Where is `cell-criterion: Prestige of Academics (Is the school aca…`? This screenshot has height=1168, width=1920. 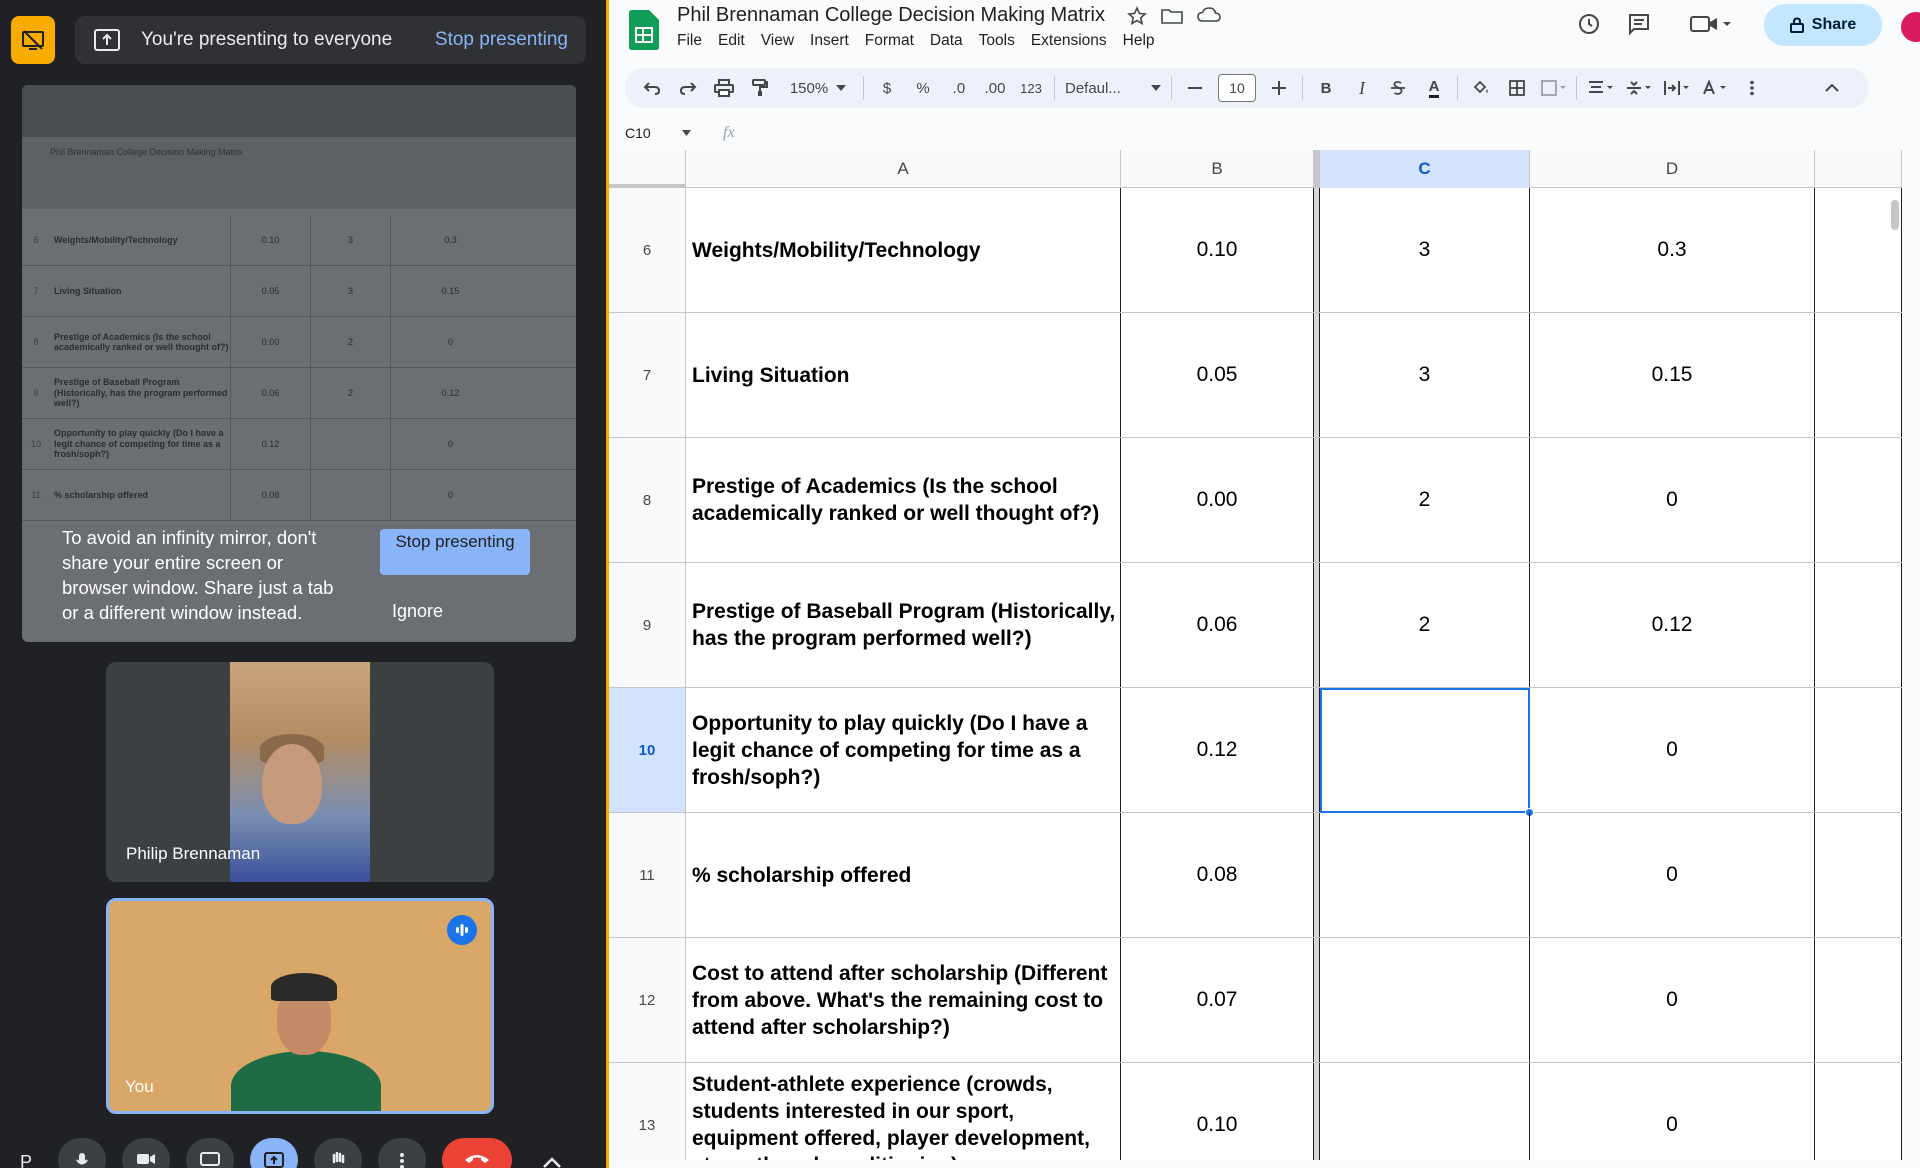
cell-criterion: Prestige of Academics (Is the school aca… is located at coordinates (903, 500).